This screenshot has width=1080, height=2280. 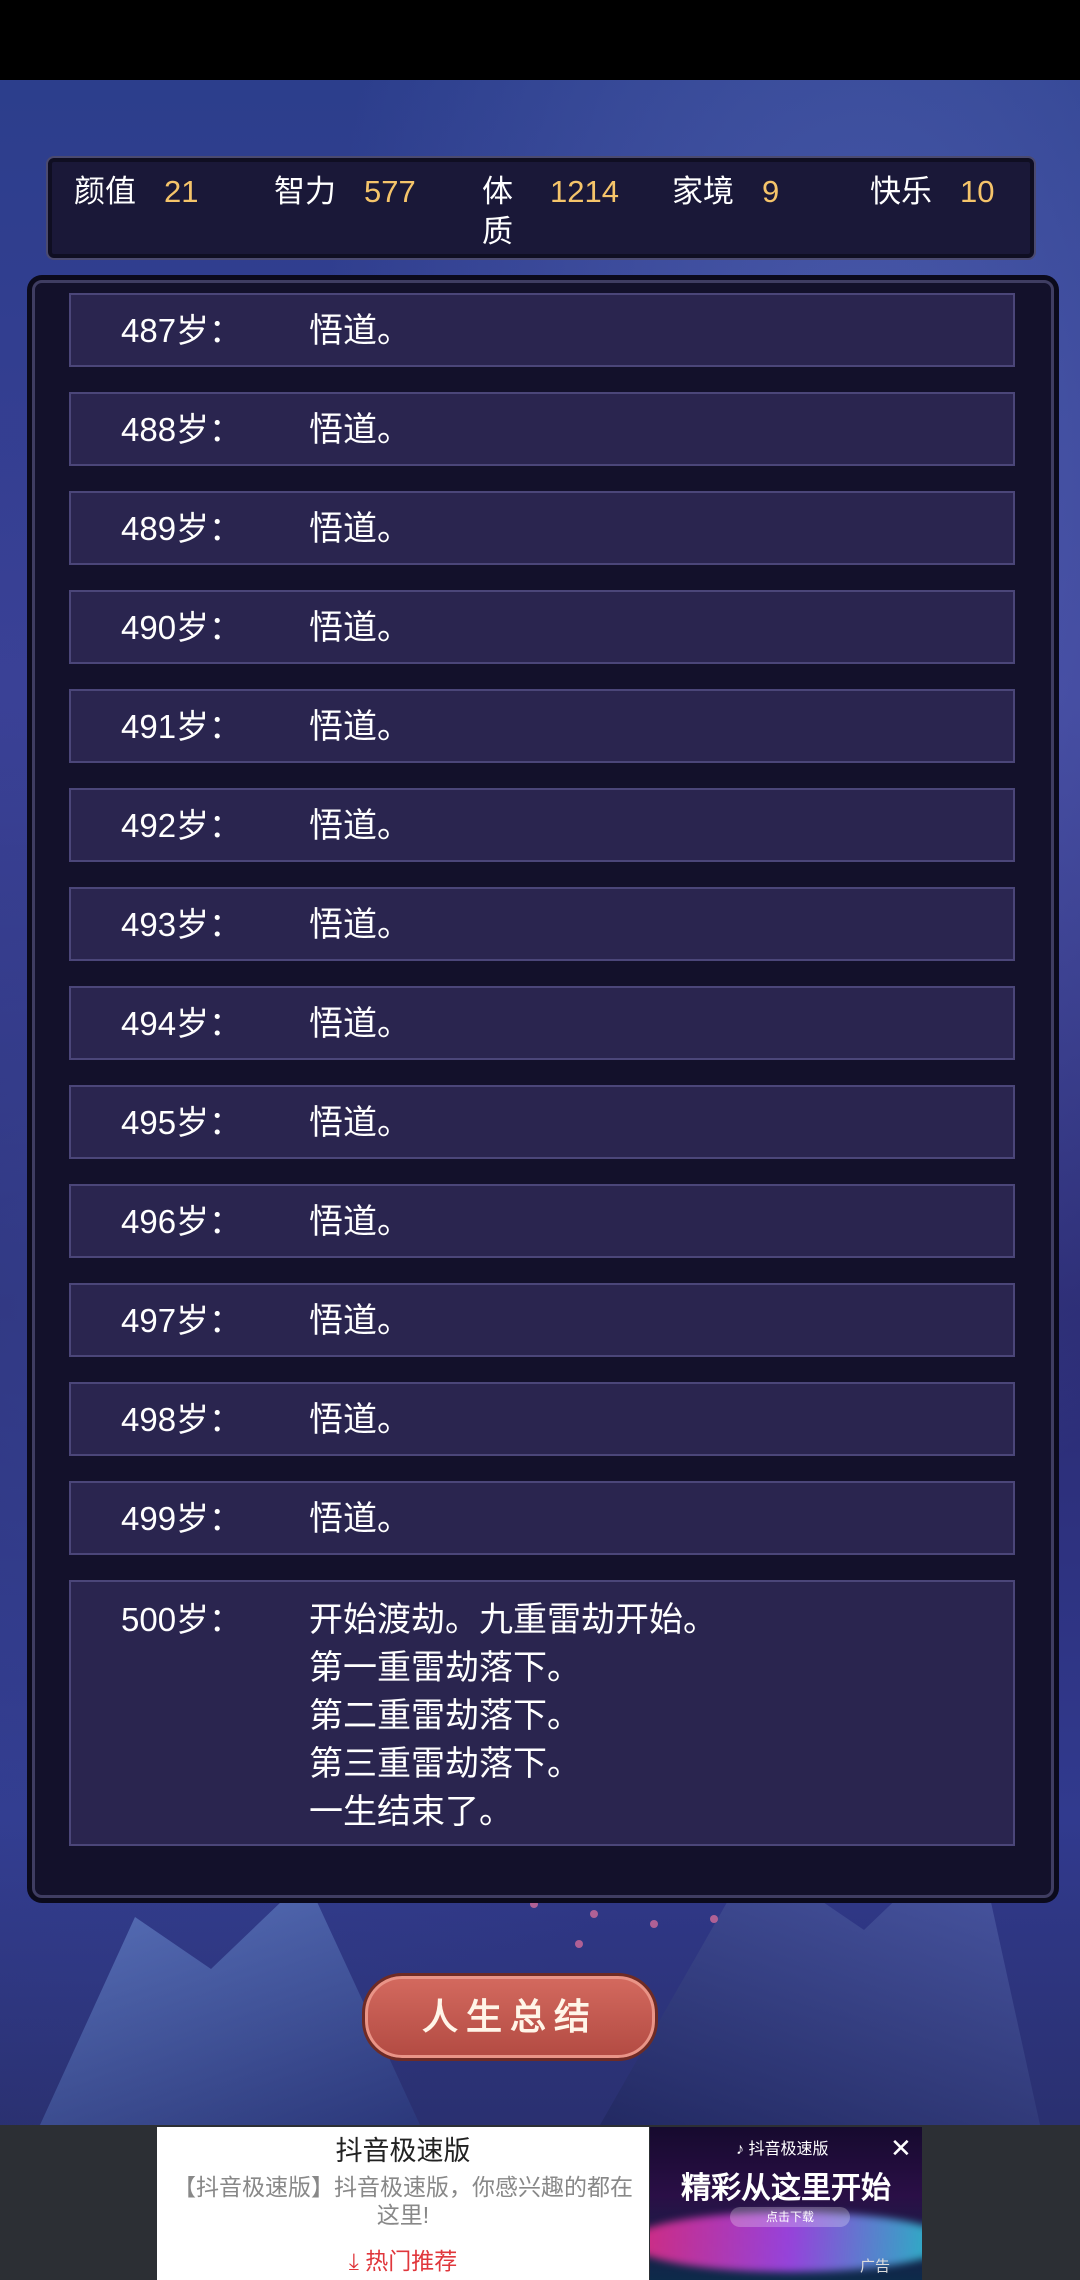 I want to click on mountain-left, so click(x=230, y=2001).